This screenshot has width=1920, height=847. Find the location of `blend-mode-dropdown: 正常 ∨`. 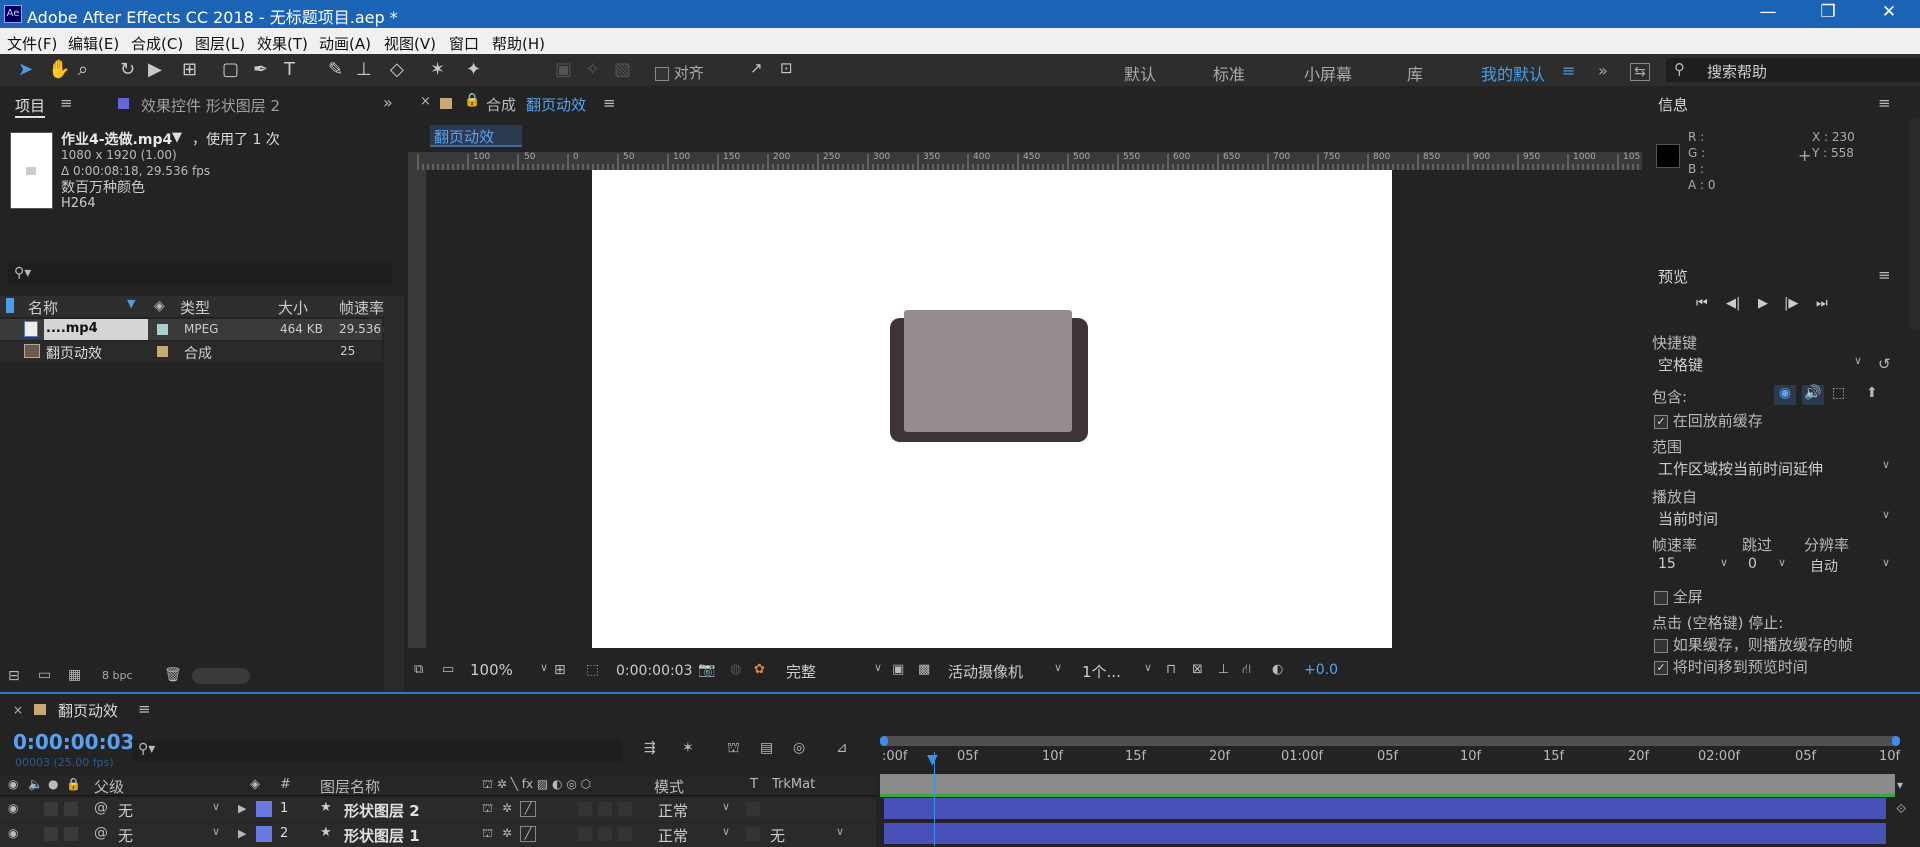

blend-mode-dropdown: 正常 ∨ is located at coordinates (697, 810).